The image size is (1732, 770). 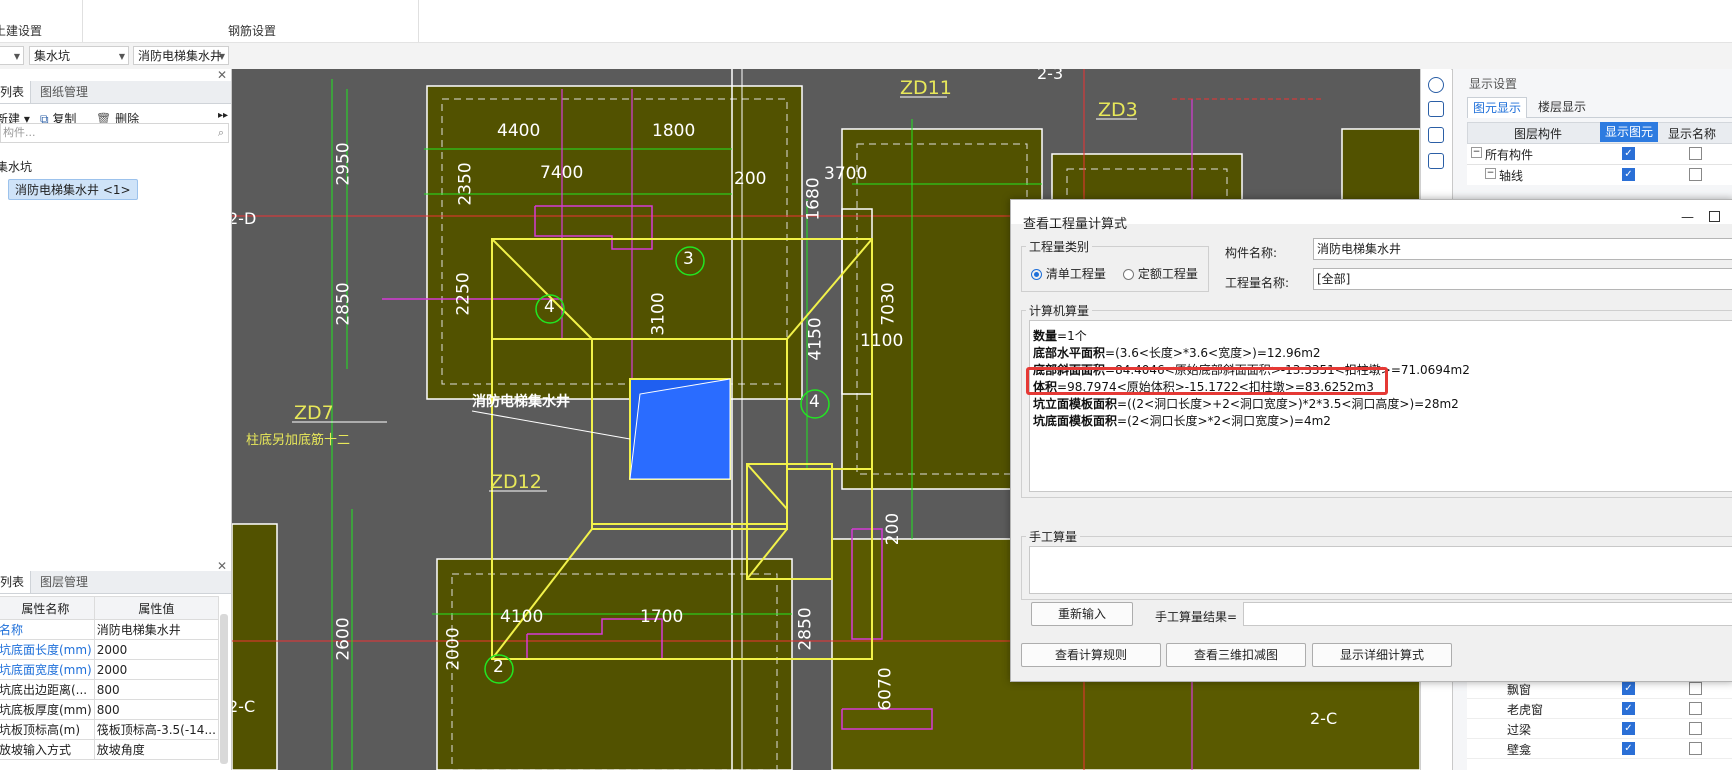 What do you see at coordinates (522, 617) in the screenshot?
I see `dim-label: 4100` at bounding box center [522, 617].